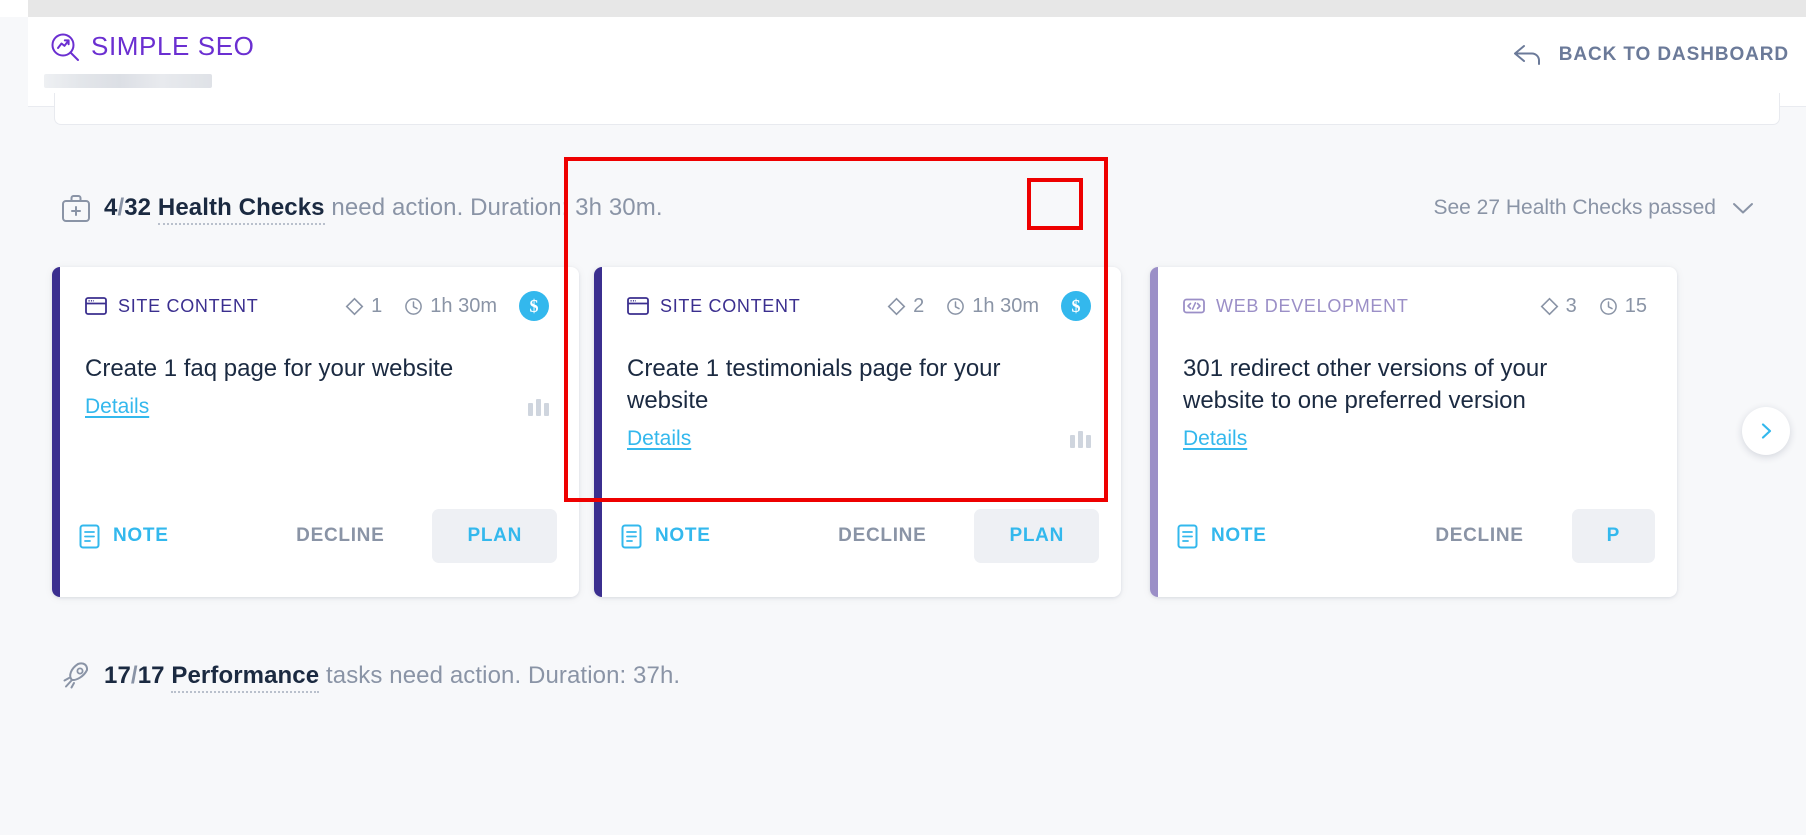  I want to click on card-points: 2, so click(905, 306).